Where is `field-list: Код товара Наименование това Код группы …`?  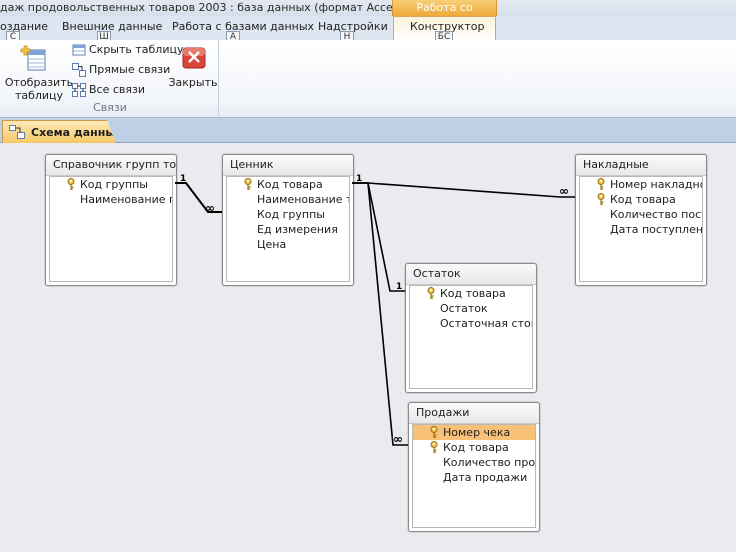
field-list: Код товара Наименование това Код группы … is located at coordinates (288, 229).